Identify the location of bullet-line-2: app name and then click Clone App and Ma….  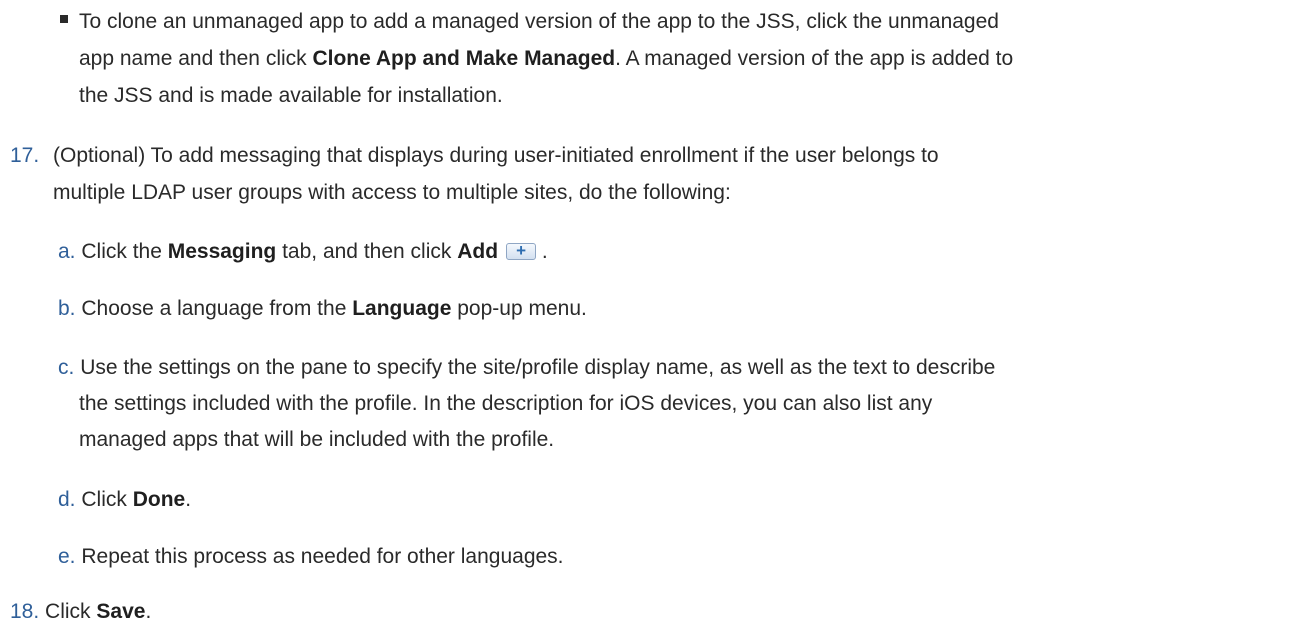
(546, 58).